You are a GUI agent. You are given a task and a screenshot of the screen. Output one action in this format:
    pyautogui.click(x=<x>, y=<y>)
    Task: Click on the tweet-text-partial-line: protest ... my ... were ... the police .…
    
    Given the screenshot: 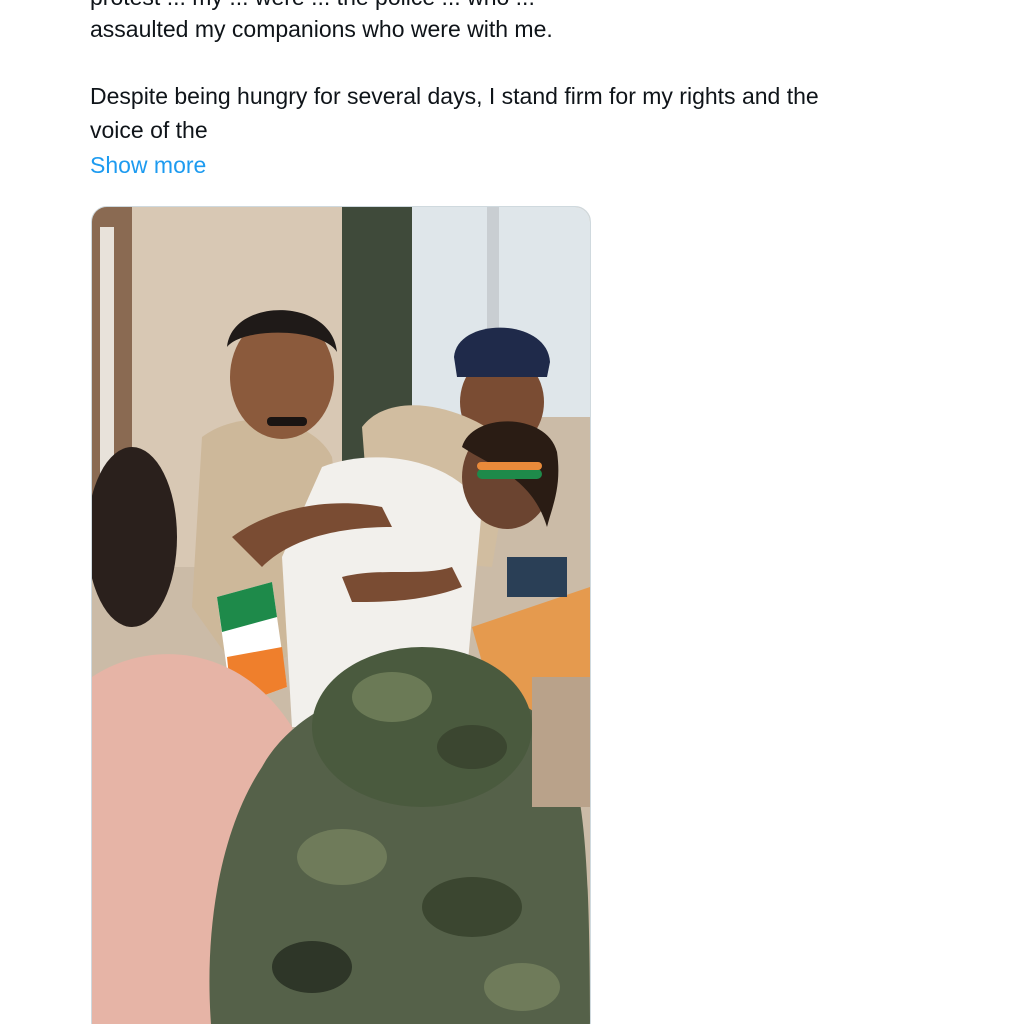 What is the action you would take?
    pyautogui.click(x=312, y=5)
    